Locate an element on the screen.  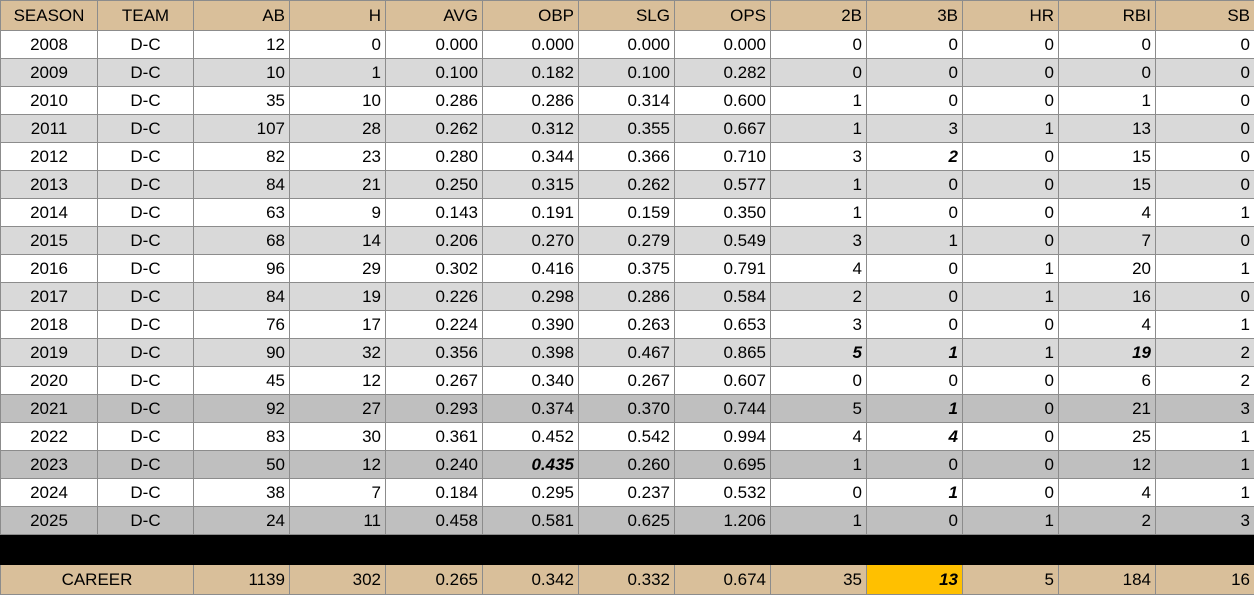
cell-obp: 0.344 is located at coordinates (530, 156).